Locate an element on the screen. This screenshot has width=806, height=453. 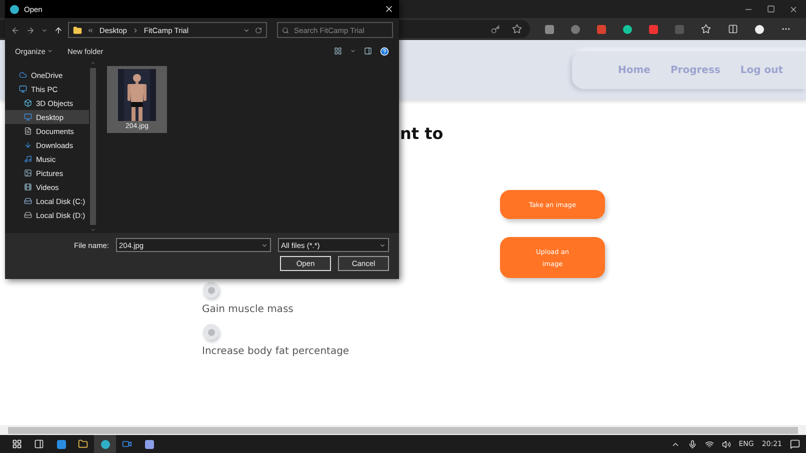
view-icon is located at coordinates (338, 51).